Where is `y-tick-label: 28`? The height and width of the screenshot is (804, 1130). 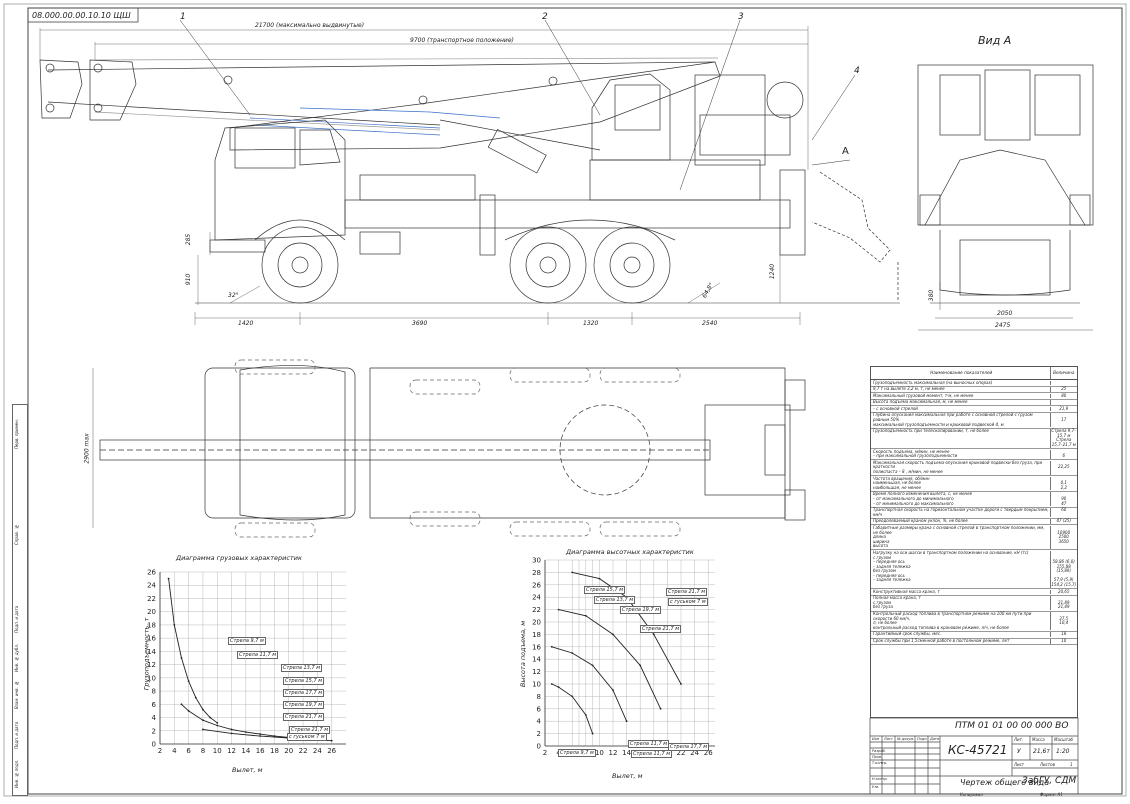
y-tick-label: 28 is located at coordinates (536, 573).